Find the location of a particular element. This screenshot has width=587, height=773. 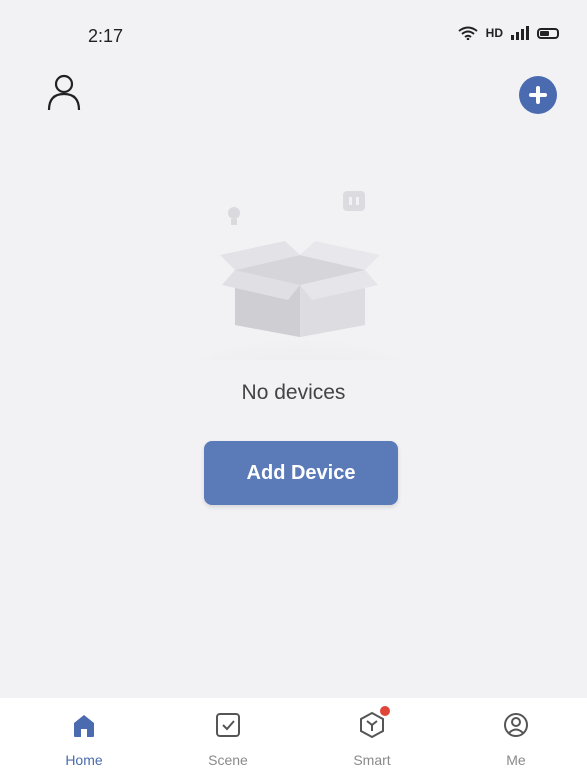

signal-icon is located at coordinates (520, 33).